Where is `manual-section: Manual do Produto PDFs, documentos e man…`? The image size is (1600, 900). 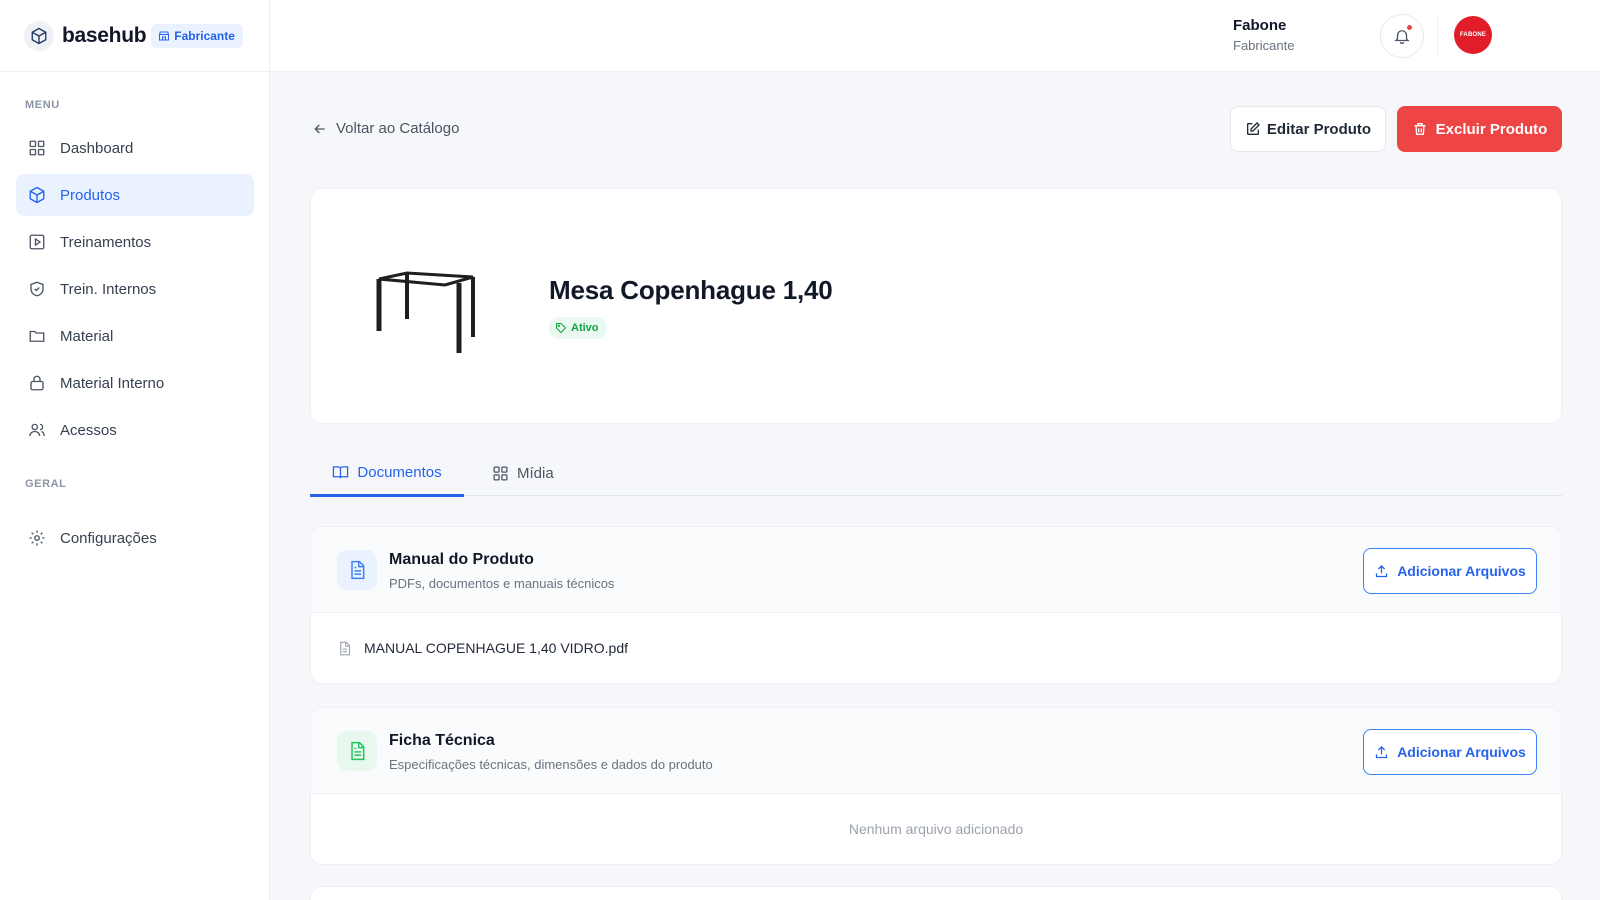
manual-section: Manual do Produto PDFs, documentos e man… is located at coordinates (936, 605).